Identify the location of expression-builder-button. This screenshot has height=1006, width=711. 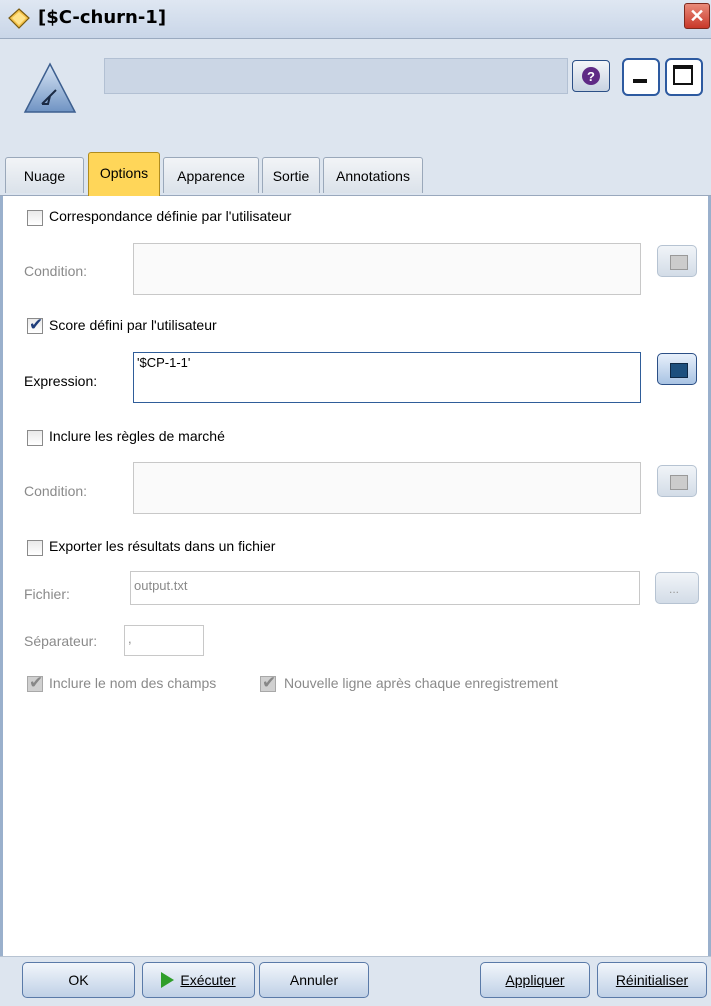
(677, 369).